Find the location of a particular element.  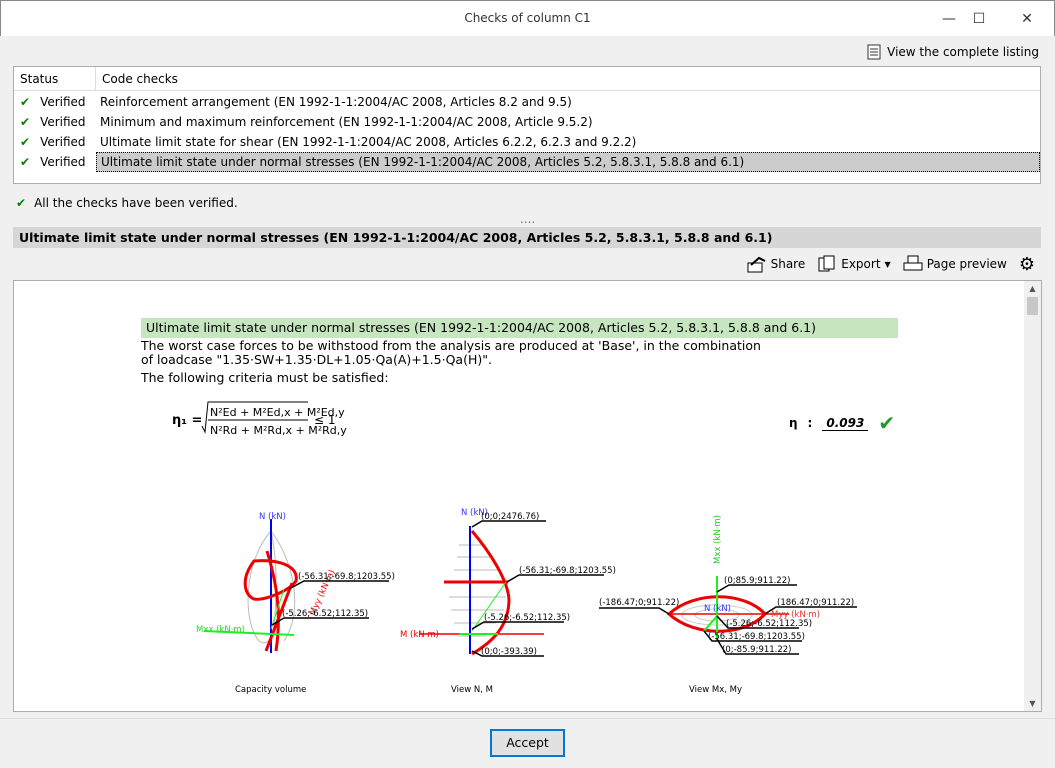

settings-button: ⚙ is located at coordinates (1027, 264).